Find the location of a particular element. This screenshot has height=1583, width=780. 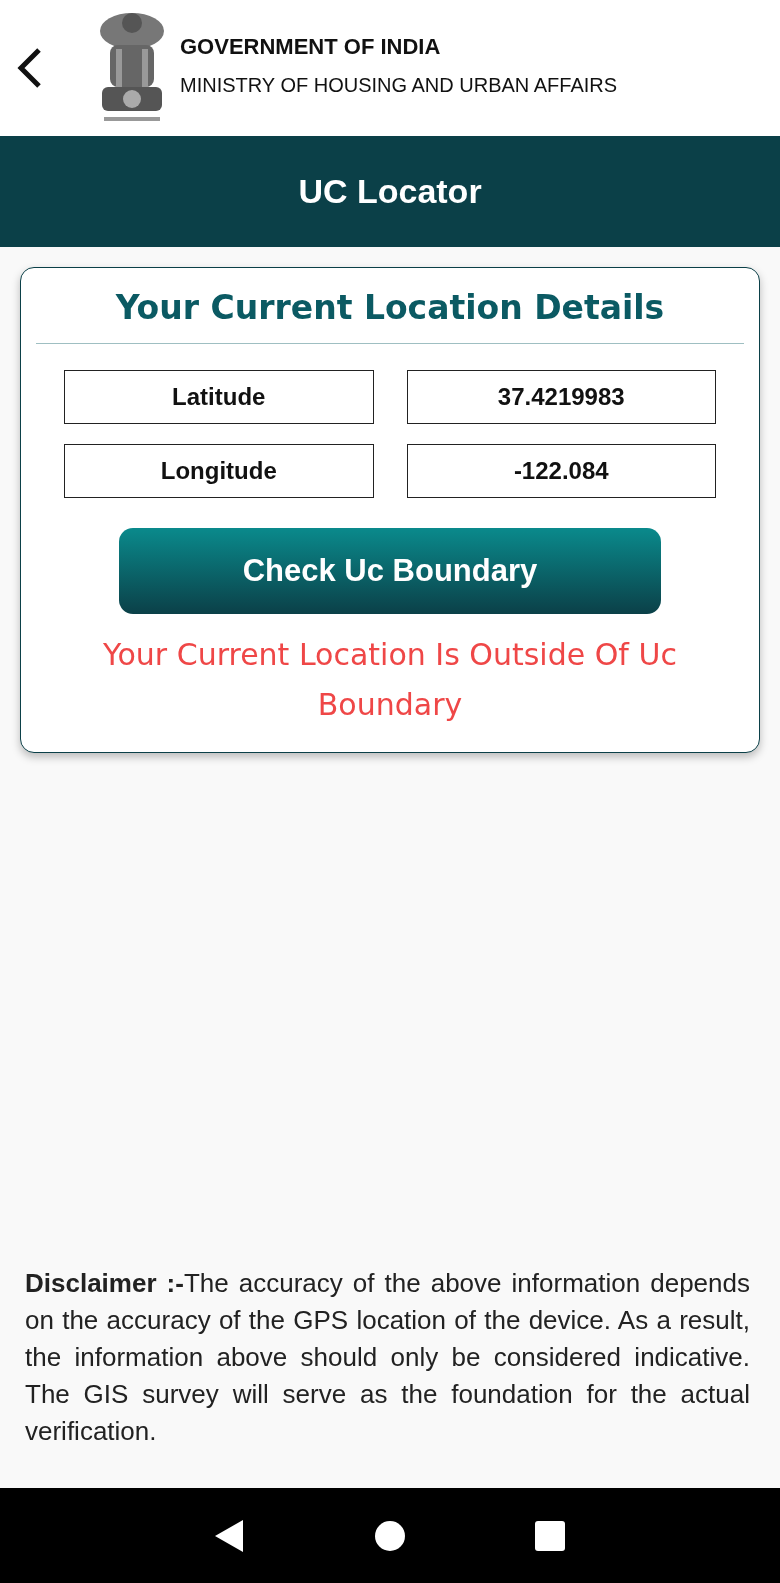

result-message: Your Current Location Is Outside Of Uc Boundary is located at coordinates (390, 680).